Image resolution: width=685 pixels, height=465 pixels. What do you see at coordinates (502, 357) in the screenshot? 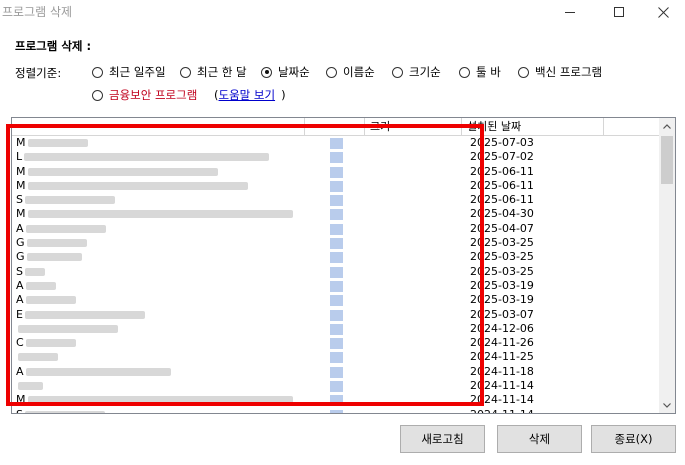
I see `install-date-cell: 2024-11-25` at bounding box center [502, 357].